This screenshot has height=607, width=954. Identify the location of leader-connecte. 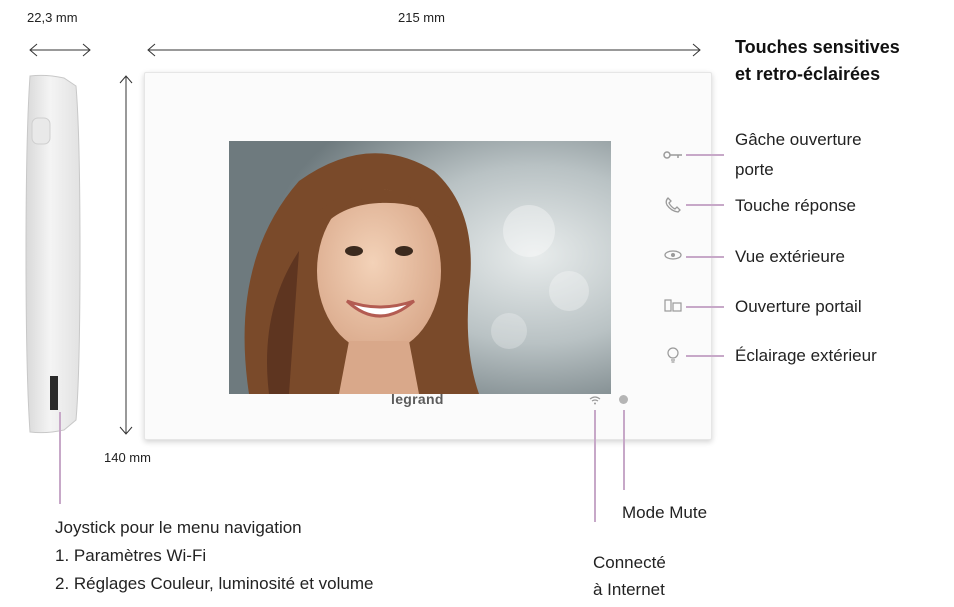
(595, 466).